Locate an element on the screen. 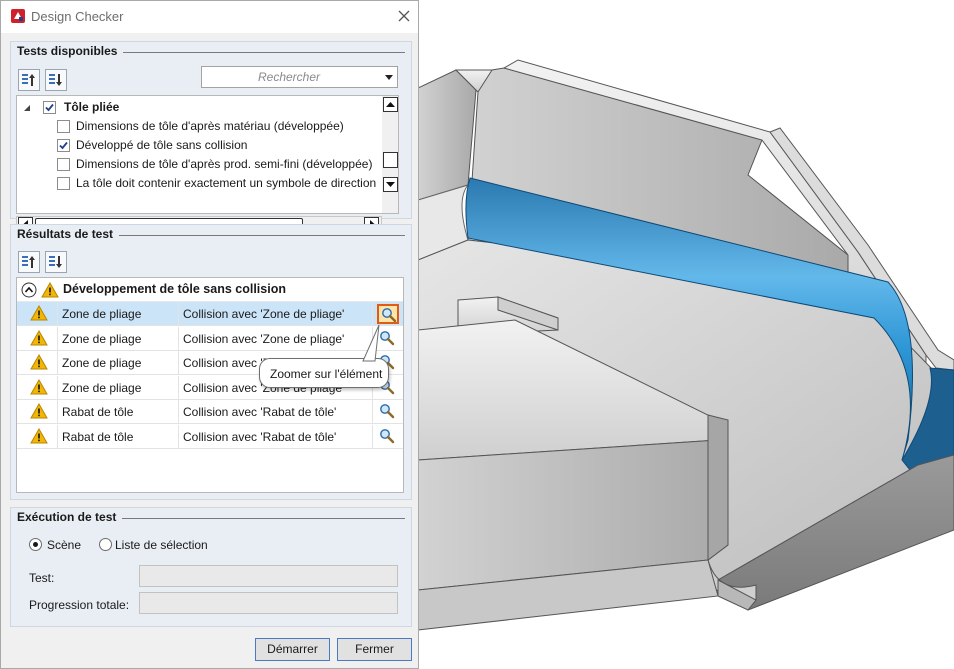 This screenshot has width=954, height=669. radio-scene is located at coordinates (35, 544).